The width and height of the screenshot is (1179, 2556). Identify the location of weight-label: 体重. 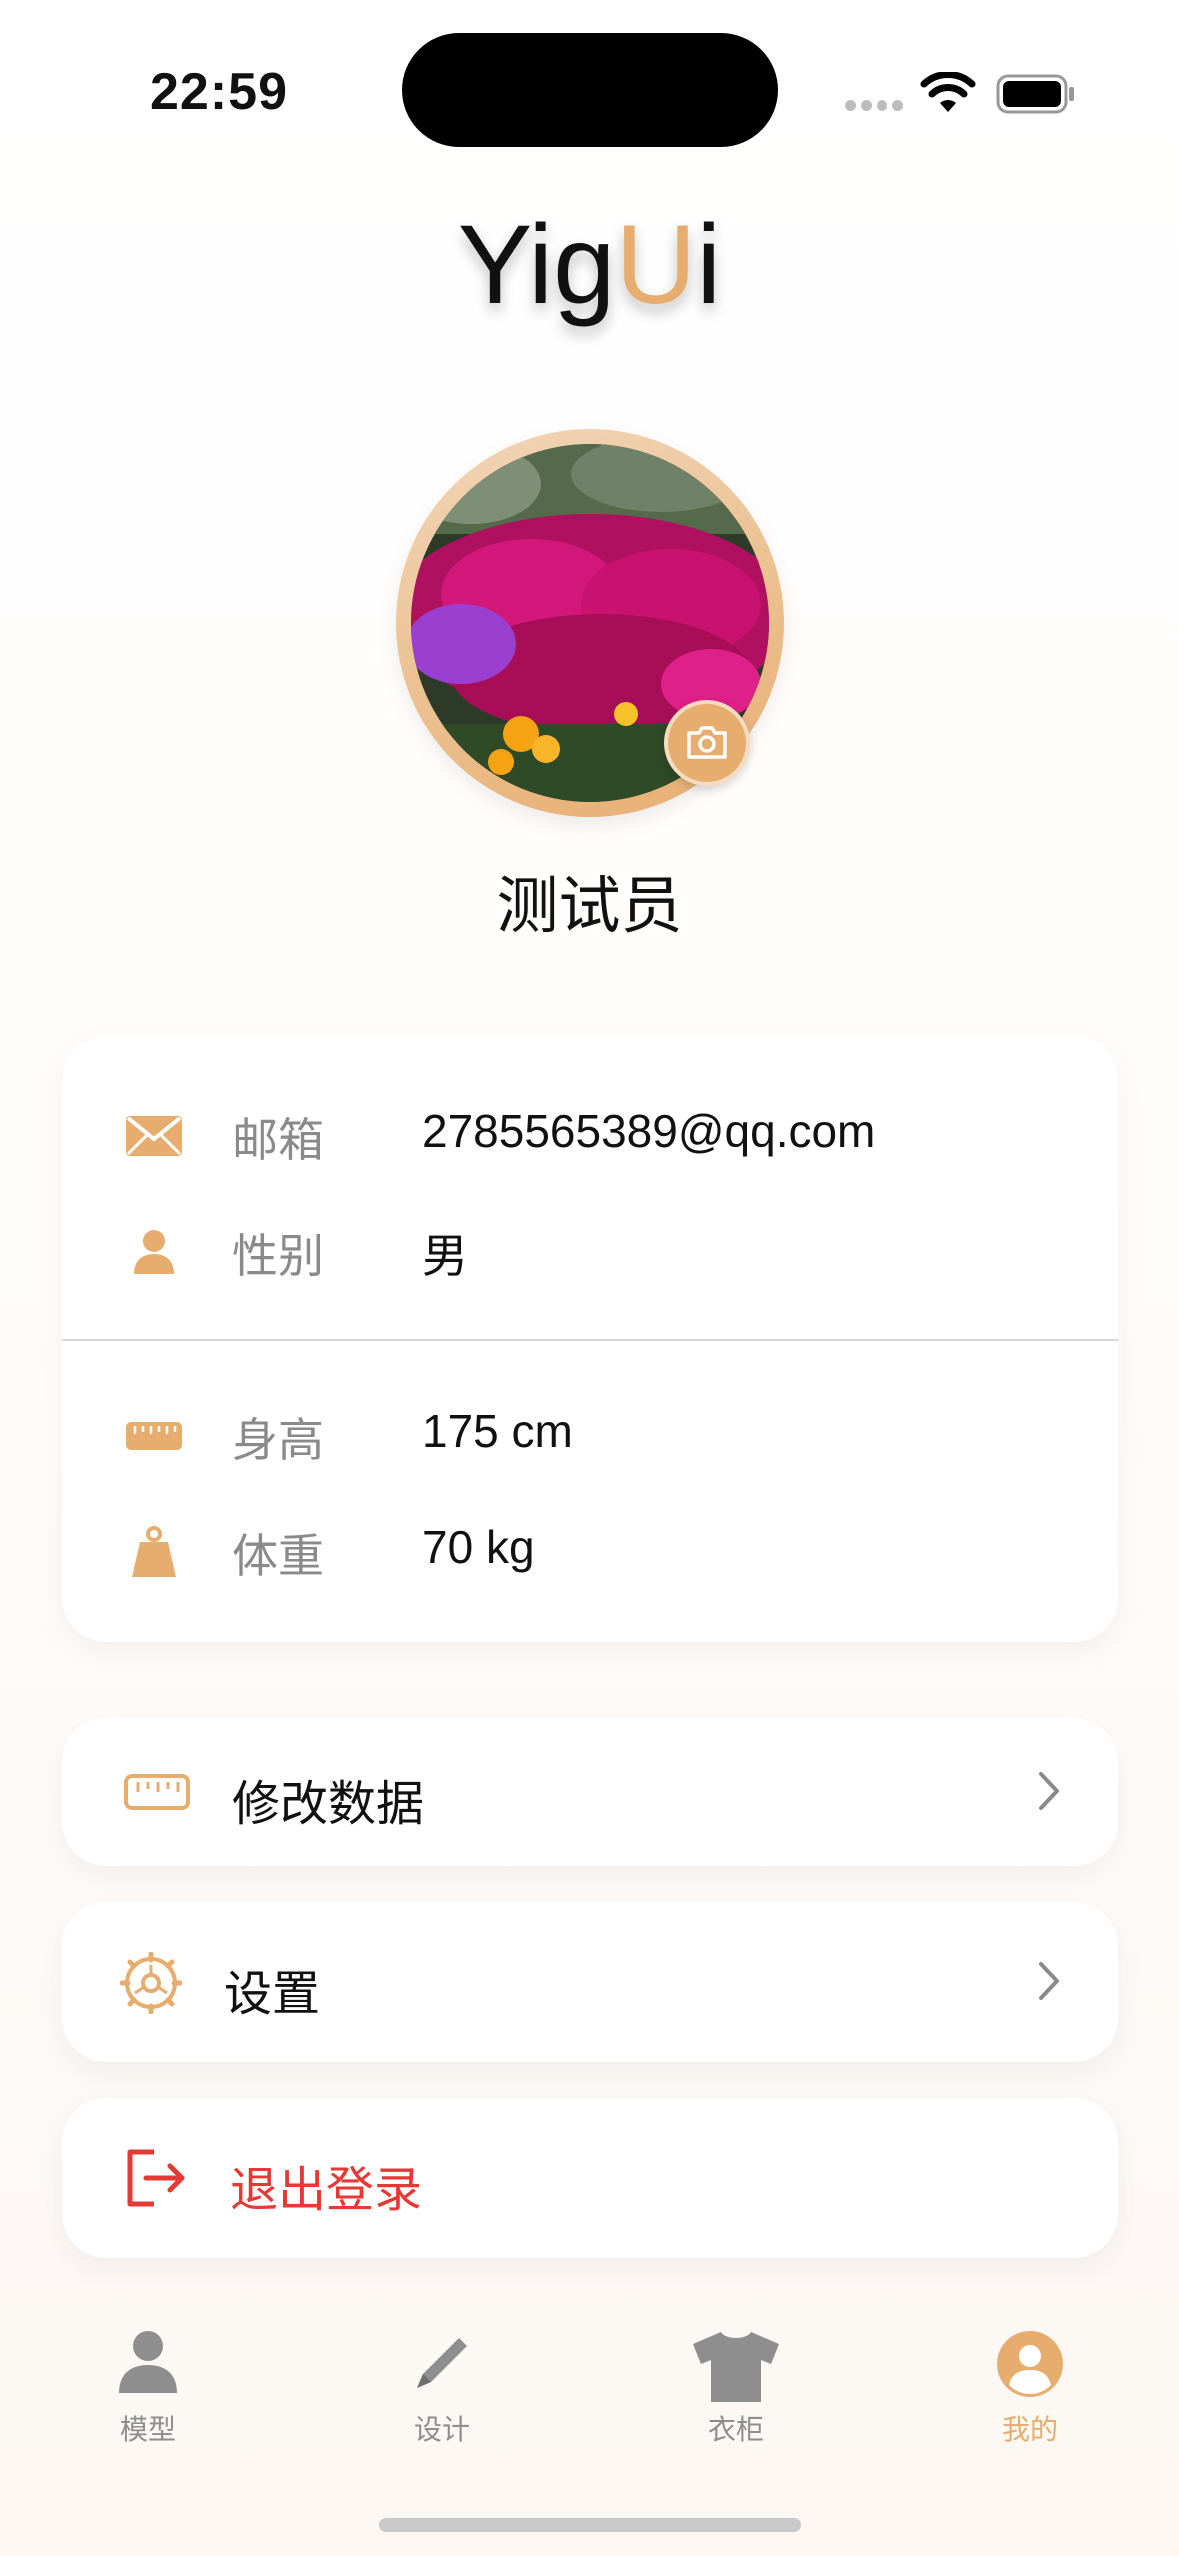
(278, 1556).